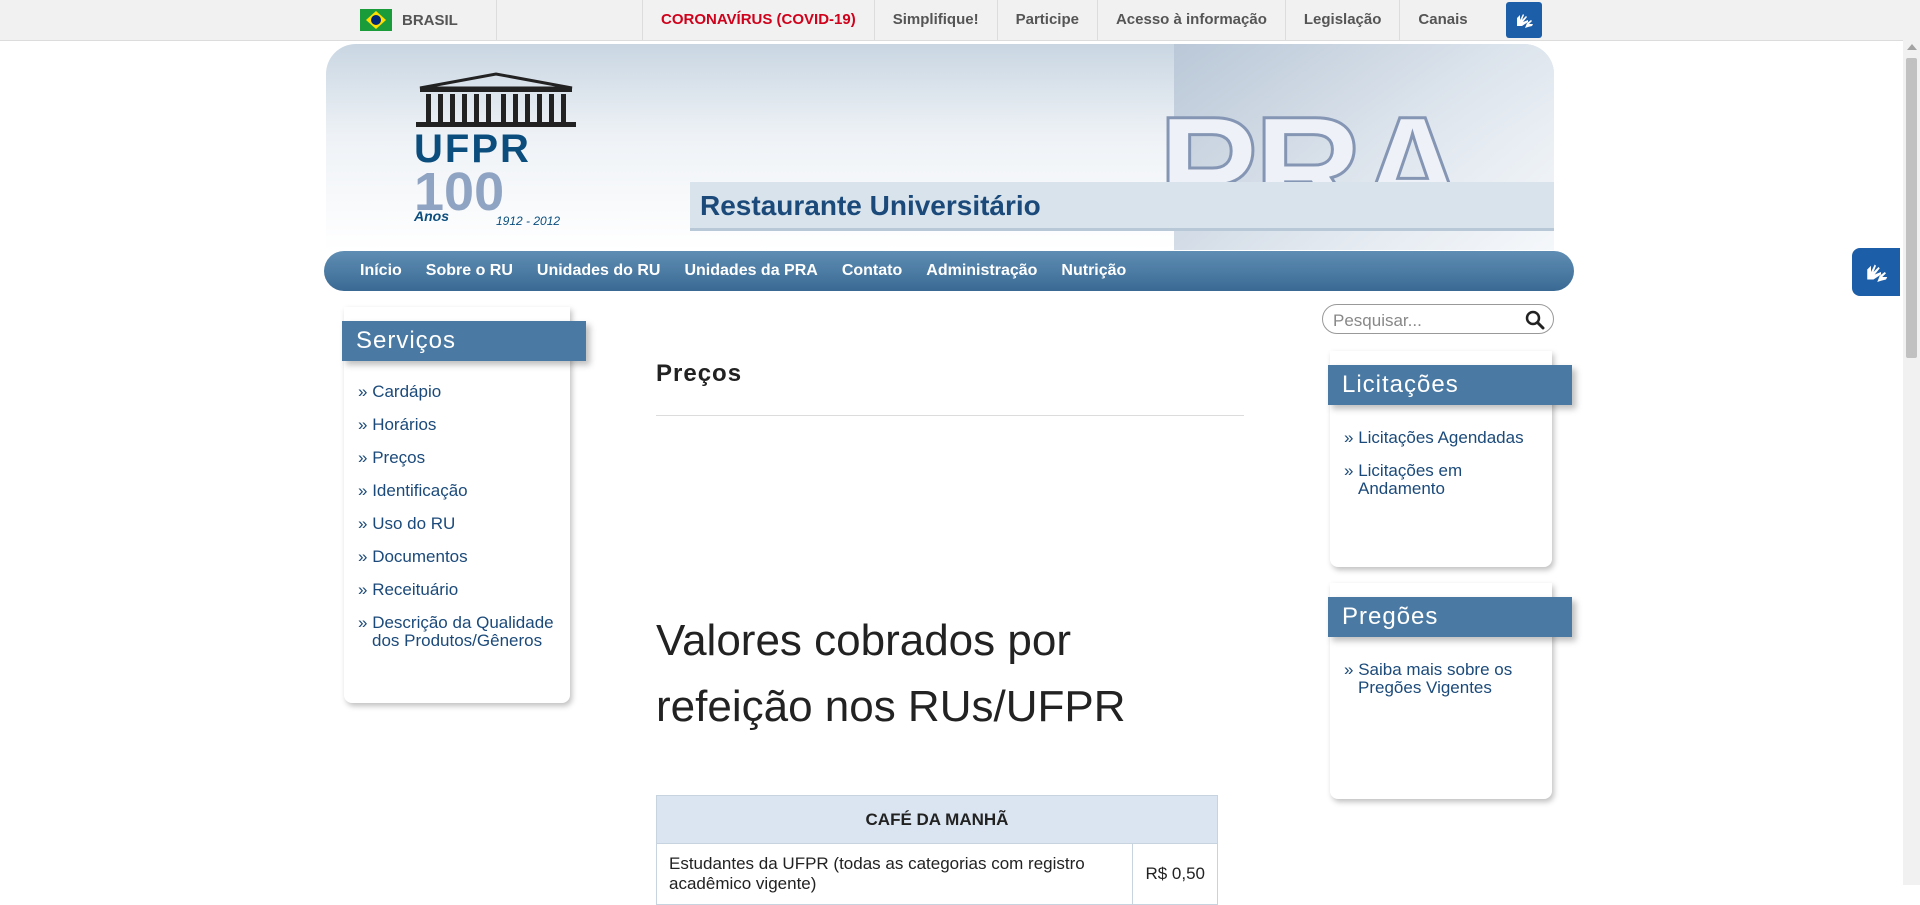  What do you see at coordinates (1441, 437) in the screenshot?
I see `list-item-label: Licitações Agendadas` at bounding box center [1441, 437].